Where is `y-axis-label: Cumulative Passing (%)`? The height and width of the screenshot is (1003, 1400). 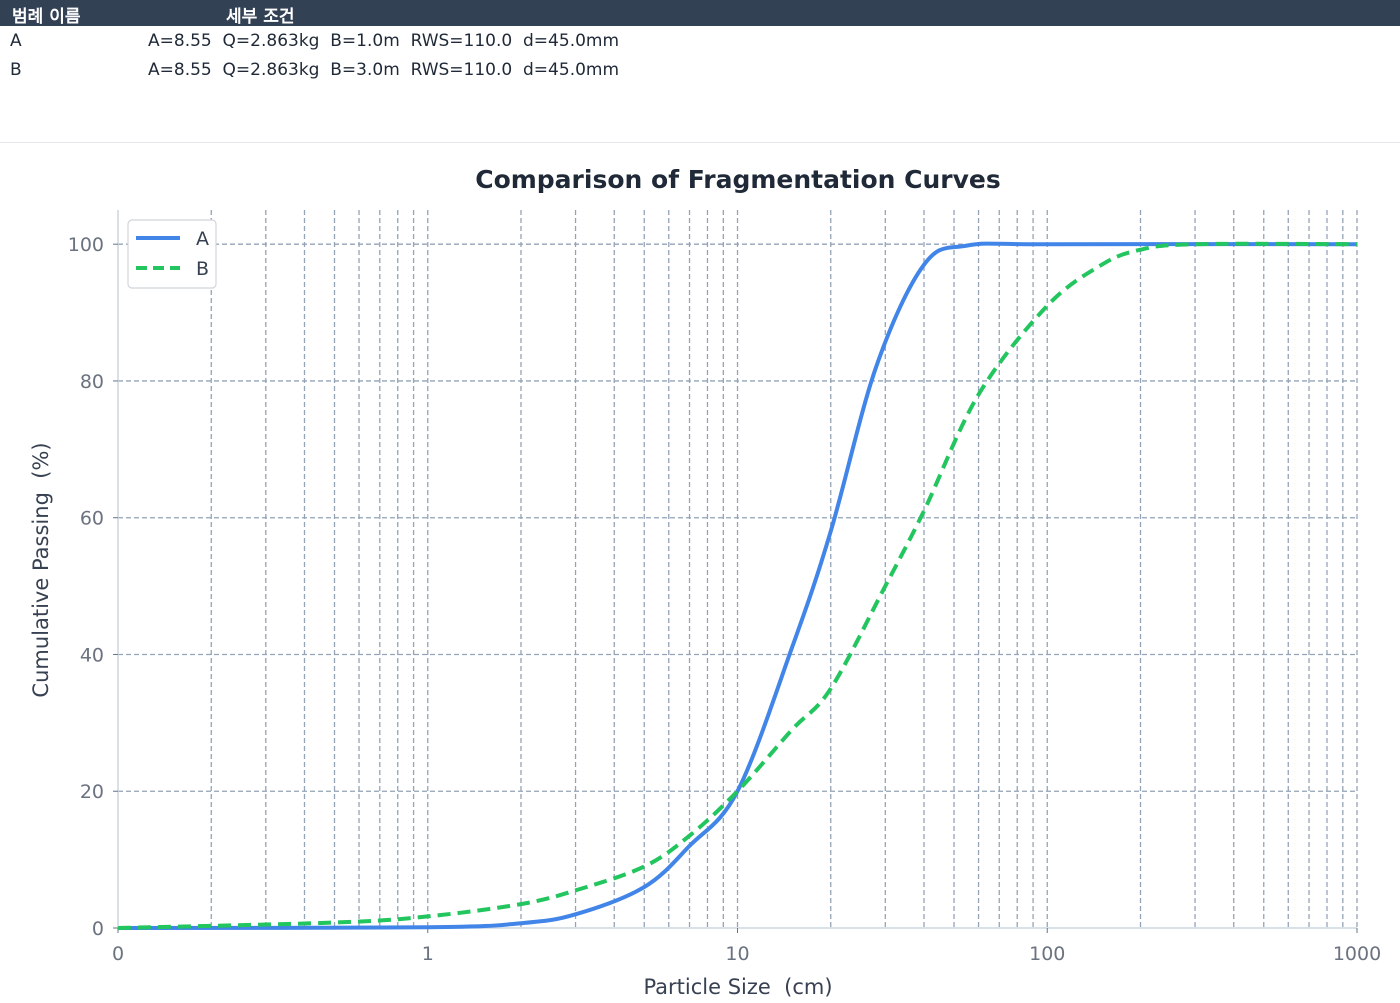 y-axis-label: Cumulative Passing (%) is located at coordinates (41, 569).